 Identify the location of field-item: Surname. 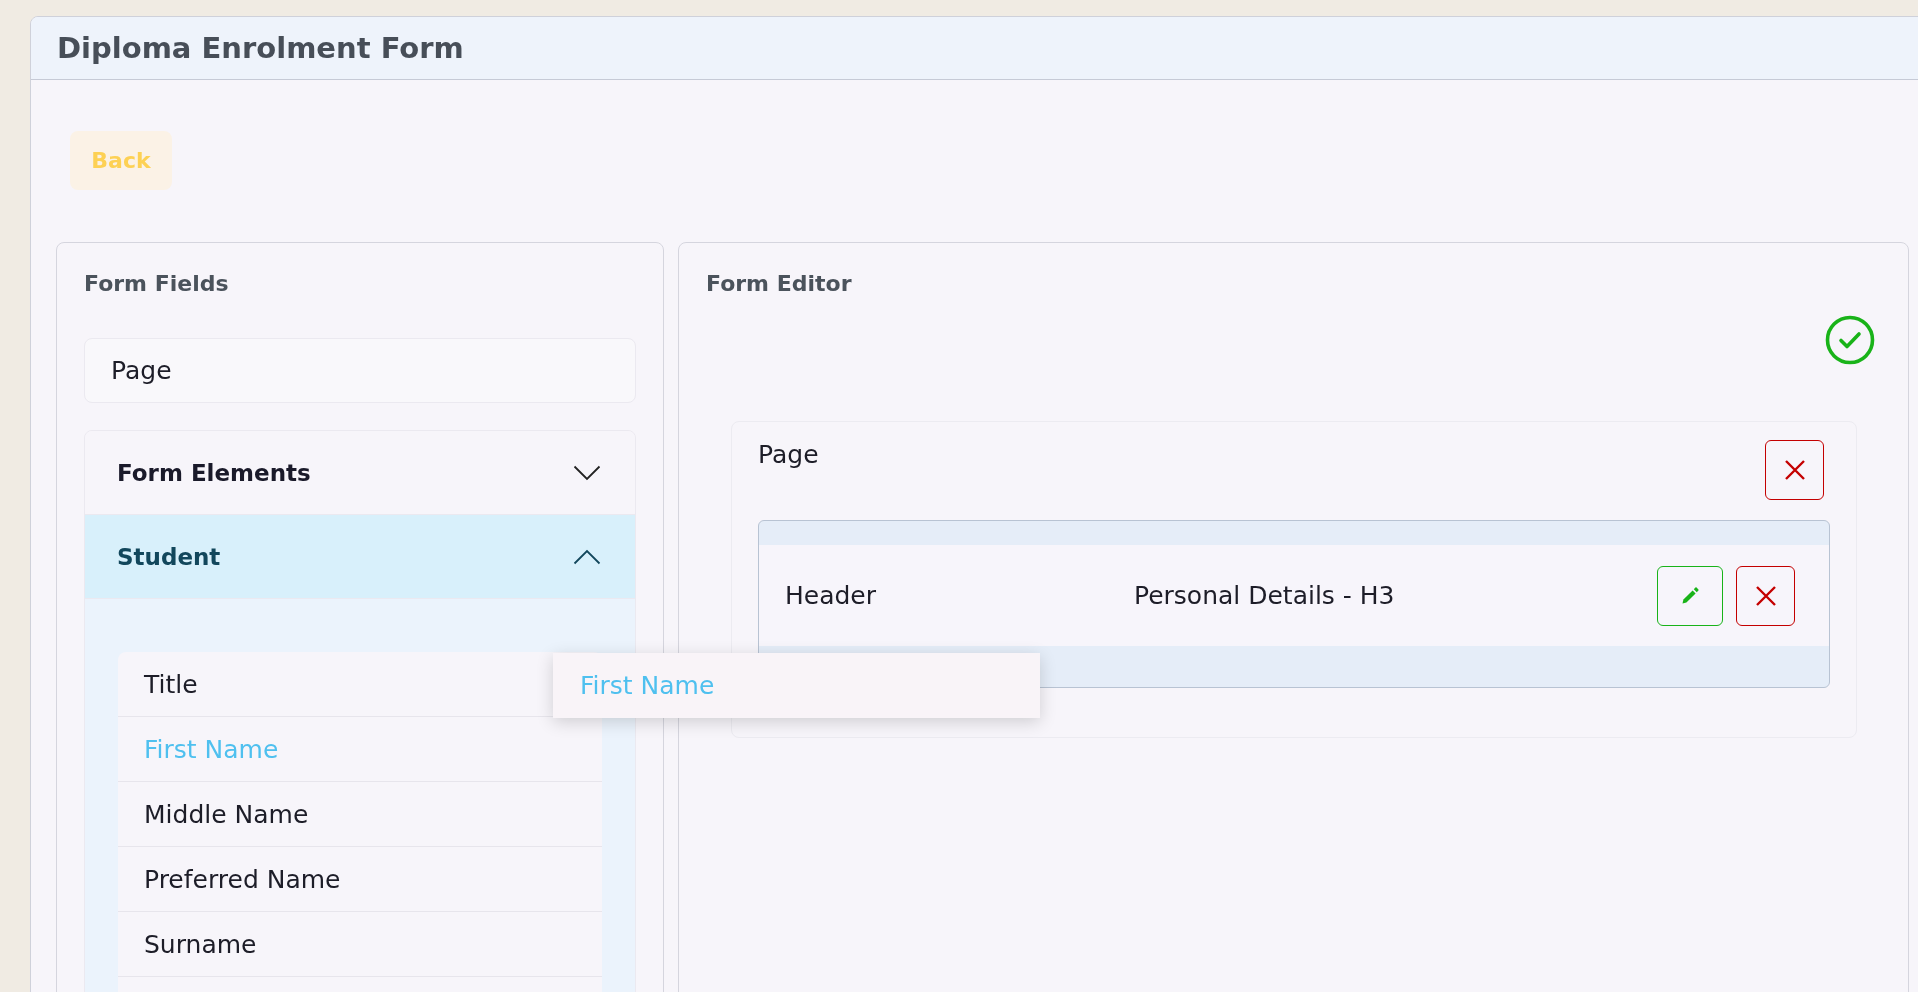
(283, 944).